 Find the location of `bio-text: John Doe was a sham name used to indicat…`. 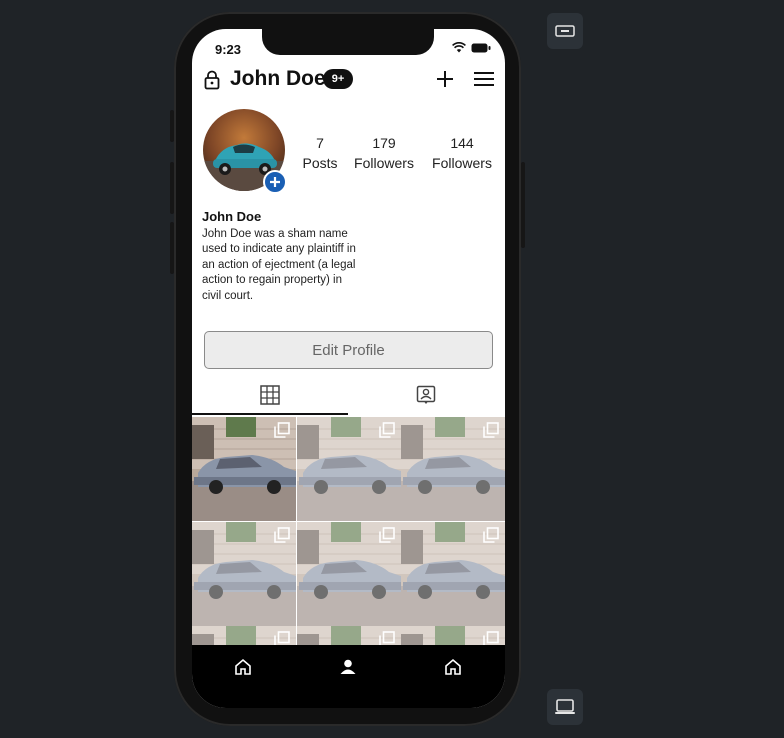

bio-text: John Doe was a sham name used to indicat… is located at coordinates (279, 265).